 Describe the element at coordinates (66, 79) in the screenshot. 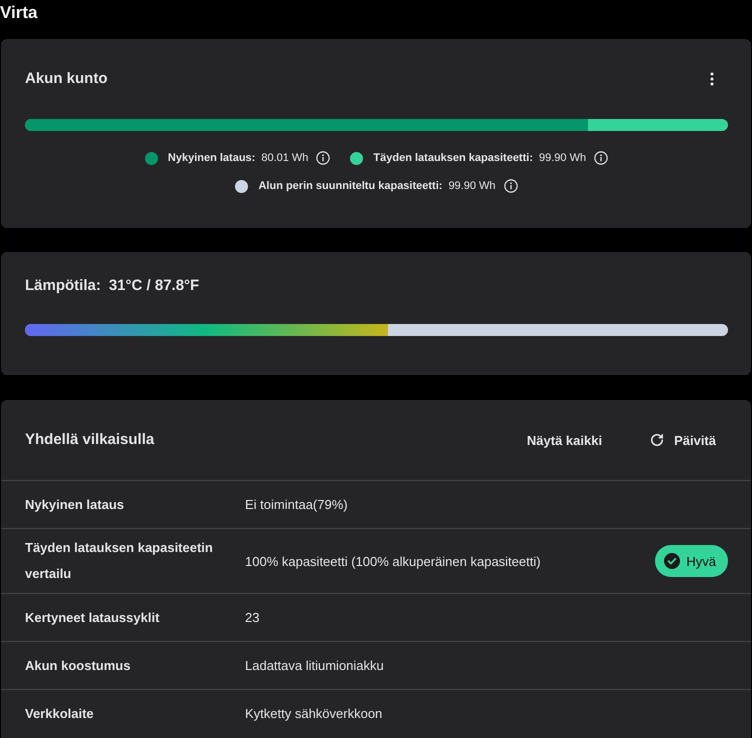

I see `card-title: Akun kunto` at that location.